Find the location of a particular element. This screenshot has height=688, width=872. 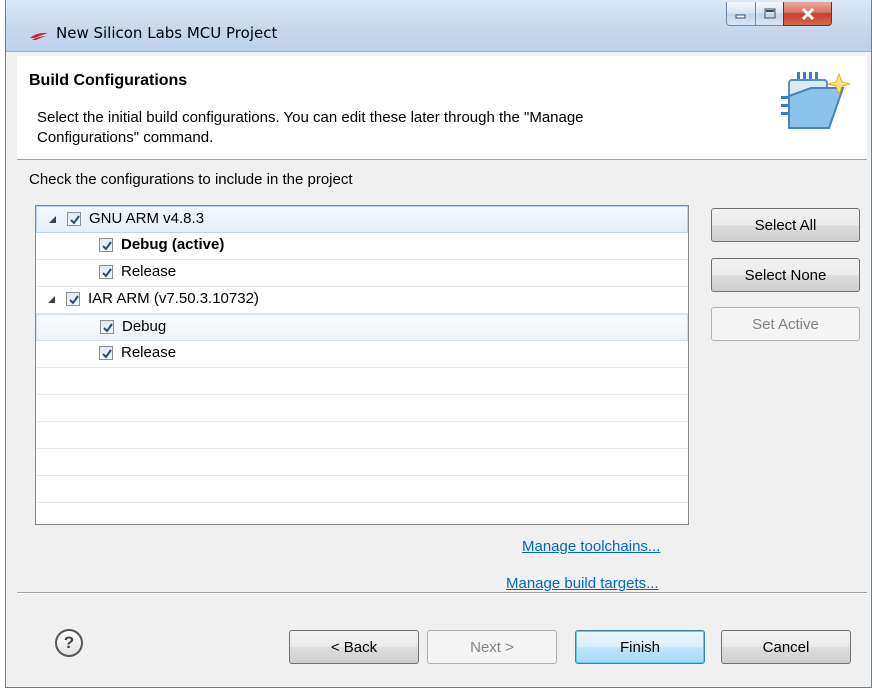

finish-button: Finish is located at coordinates (640, 647).